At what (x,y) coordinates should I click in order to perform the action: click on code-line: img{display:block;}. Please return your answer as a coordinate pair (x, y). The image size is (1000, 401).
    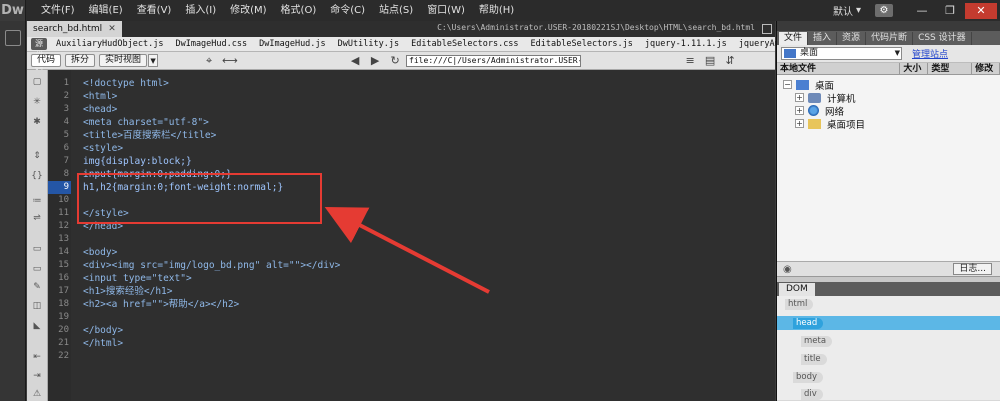
    Looking at the image, I should click on (137, 161).